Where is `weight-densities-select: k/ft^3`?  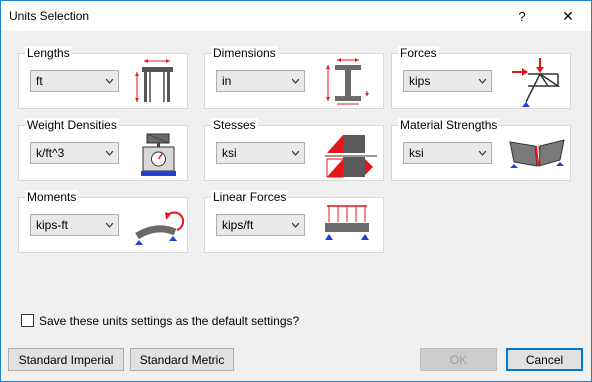
weight-densities-select: k/ft^3 is located at coordinates (74, 153).